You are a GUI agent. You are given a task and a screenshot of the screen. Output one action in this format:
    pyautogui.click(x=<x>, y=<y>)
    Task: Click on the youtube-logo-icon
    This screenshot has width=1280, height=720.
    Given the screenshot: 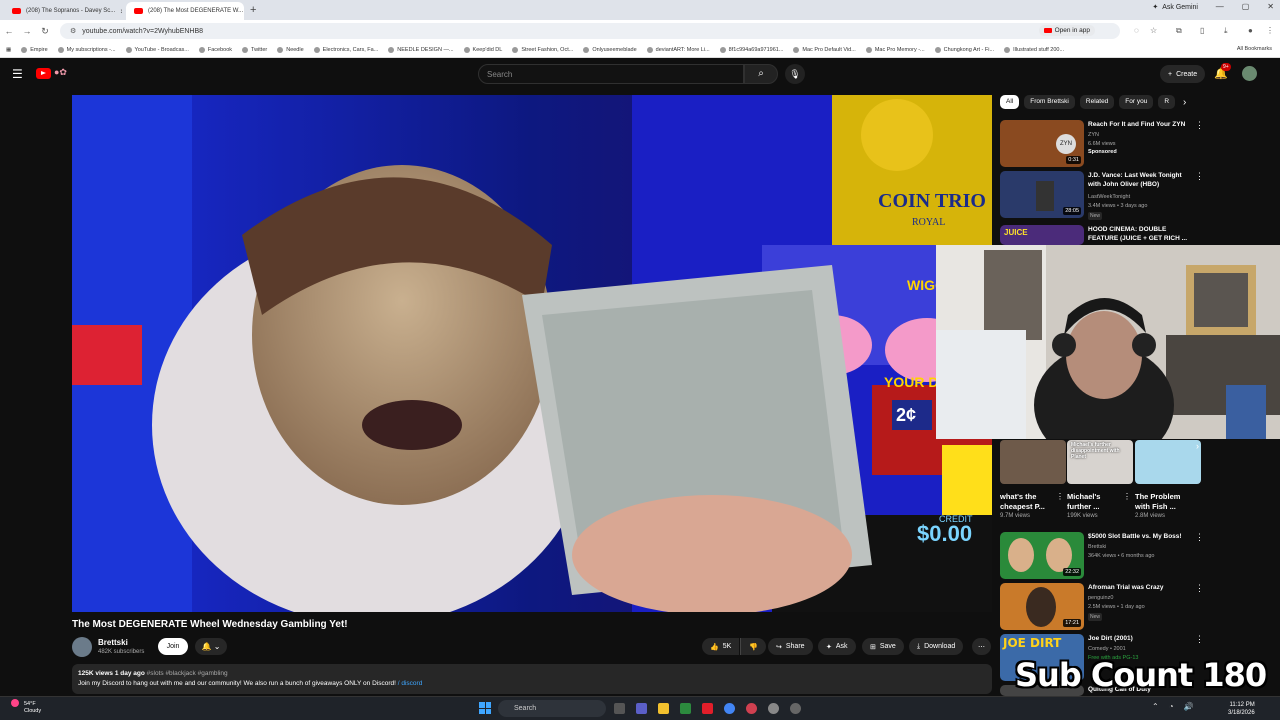 What is the action you would take?
    pyautogui.click(x=43, y=73)
    